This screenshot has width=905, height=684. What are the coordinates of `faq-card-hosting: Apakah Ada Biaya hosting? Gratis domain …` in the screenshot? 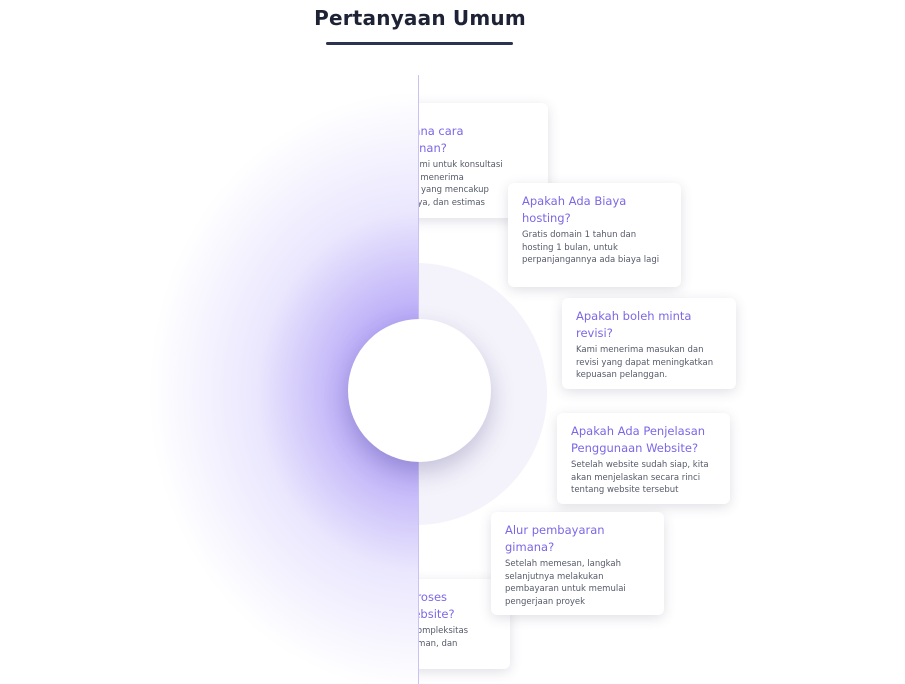 It's located at (594, 235).